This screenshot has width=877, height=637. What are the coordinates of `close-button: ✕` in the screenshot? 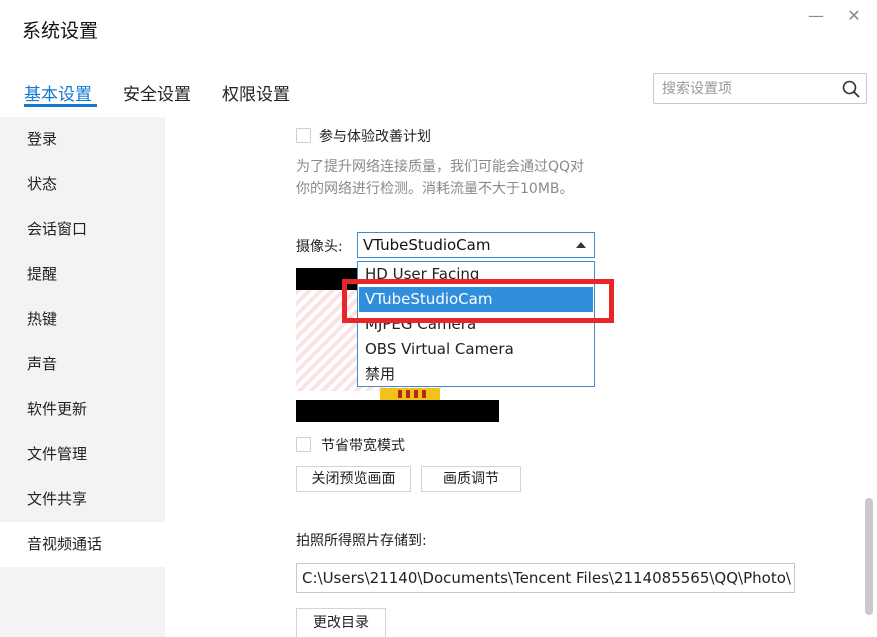 It's located at (854, 16).